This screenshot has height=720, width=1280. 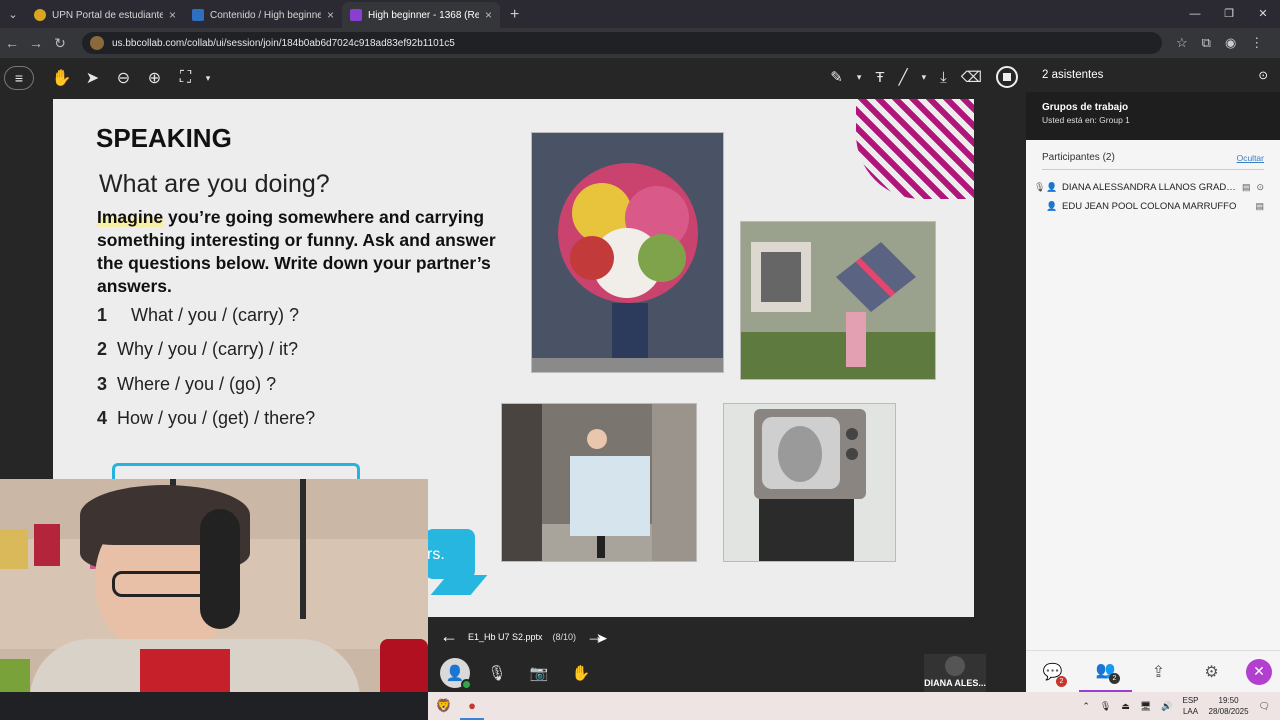 What do you see at coordinates (1259, 671) in the screenshot?
I see `close-panel-icon: ✕` at bounding box center [1259, 671].